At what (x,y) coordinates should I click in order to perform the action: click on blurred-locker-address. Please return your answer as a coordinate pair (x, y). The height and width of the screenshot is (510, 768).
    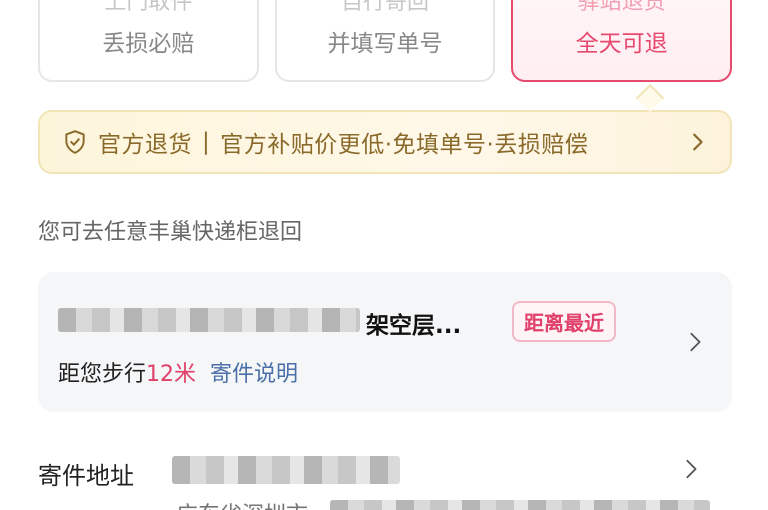
    Looking at the image, I should click on (209, 320).